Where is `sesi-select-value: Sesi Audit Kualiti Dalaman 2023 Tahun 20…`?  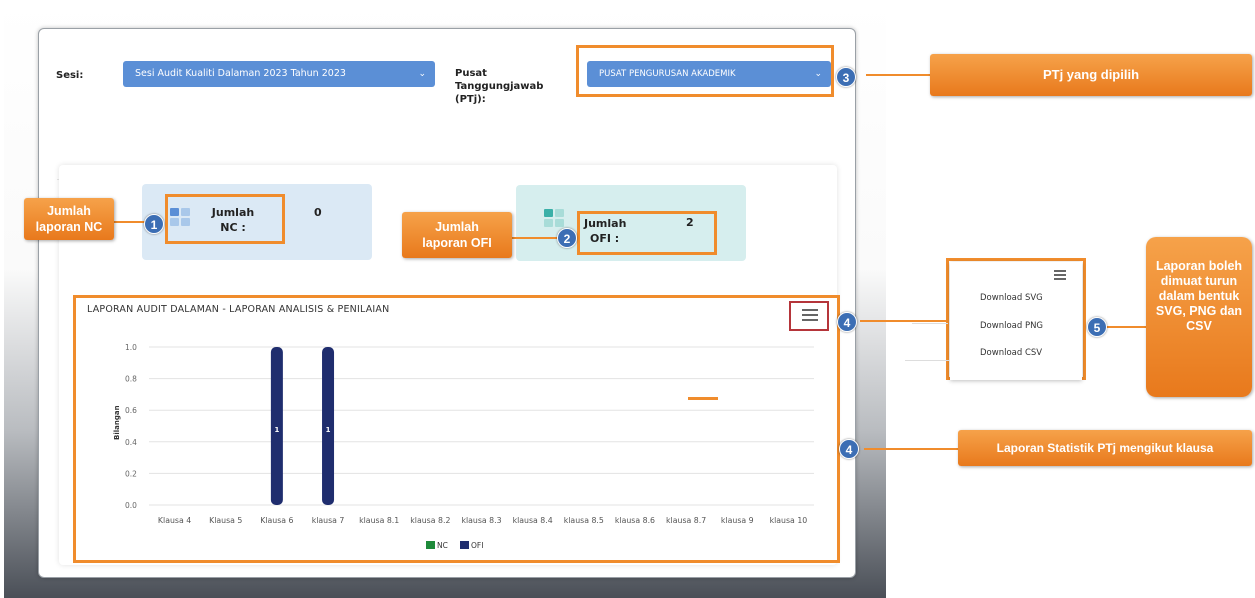
sesi-select-value: Sesi Audit Kualiti Dalaman 2023 Tahun 20… is located at coordinates (240, 73).